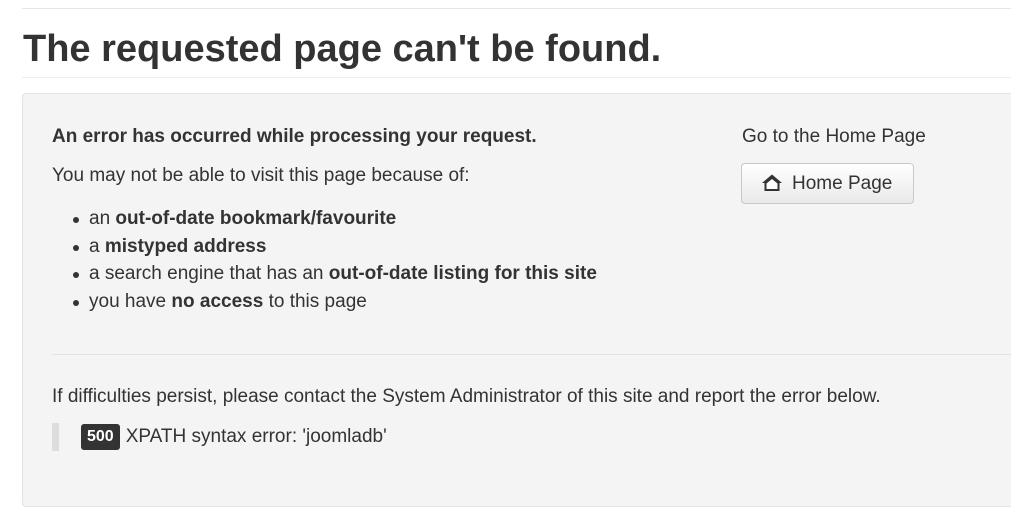  What do you see at coordinates (256, 218) in the screenshot?
I see `reason-emphasis: out-of-date bookmark/favourite` at bounding box center [256, 218].